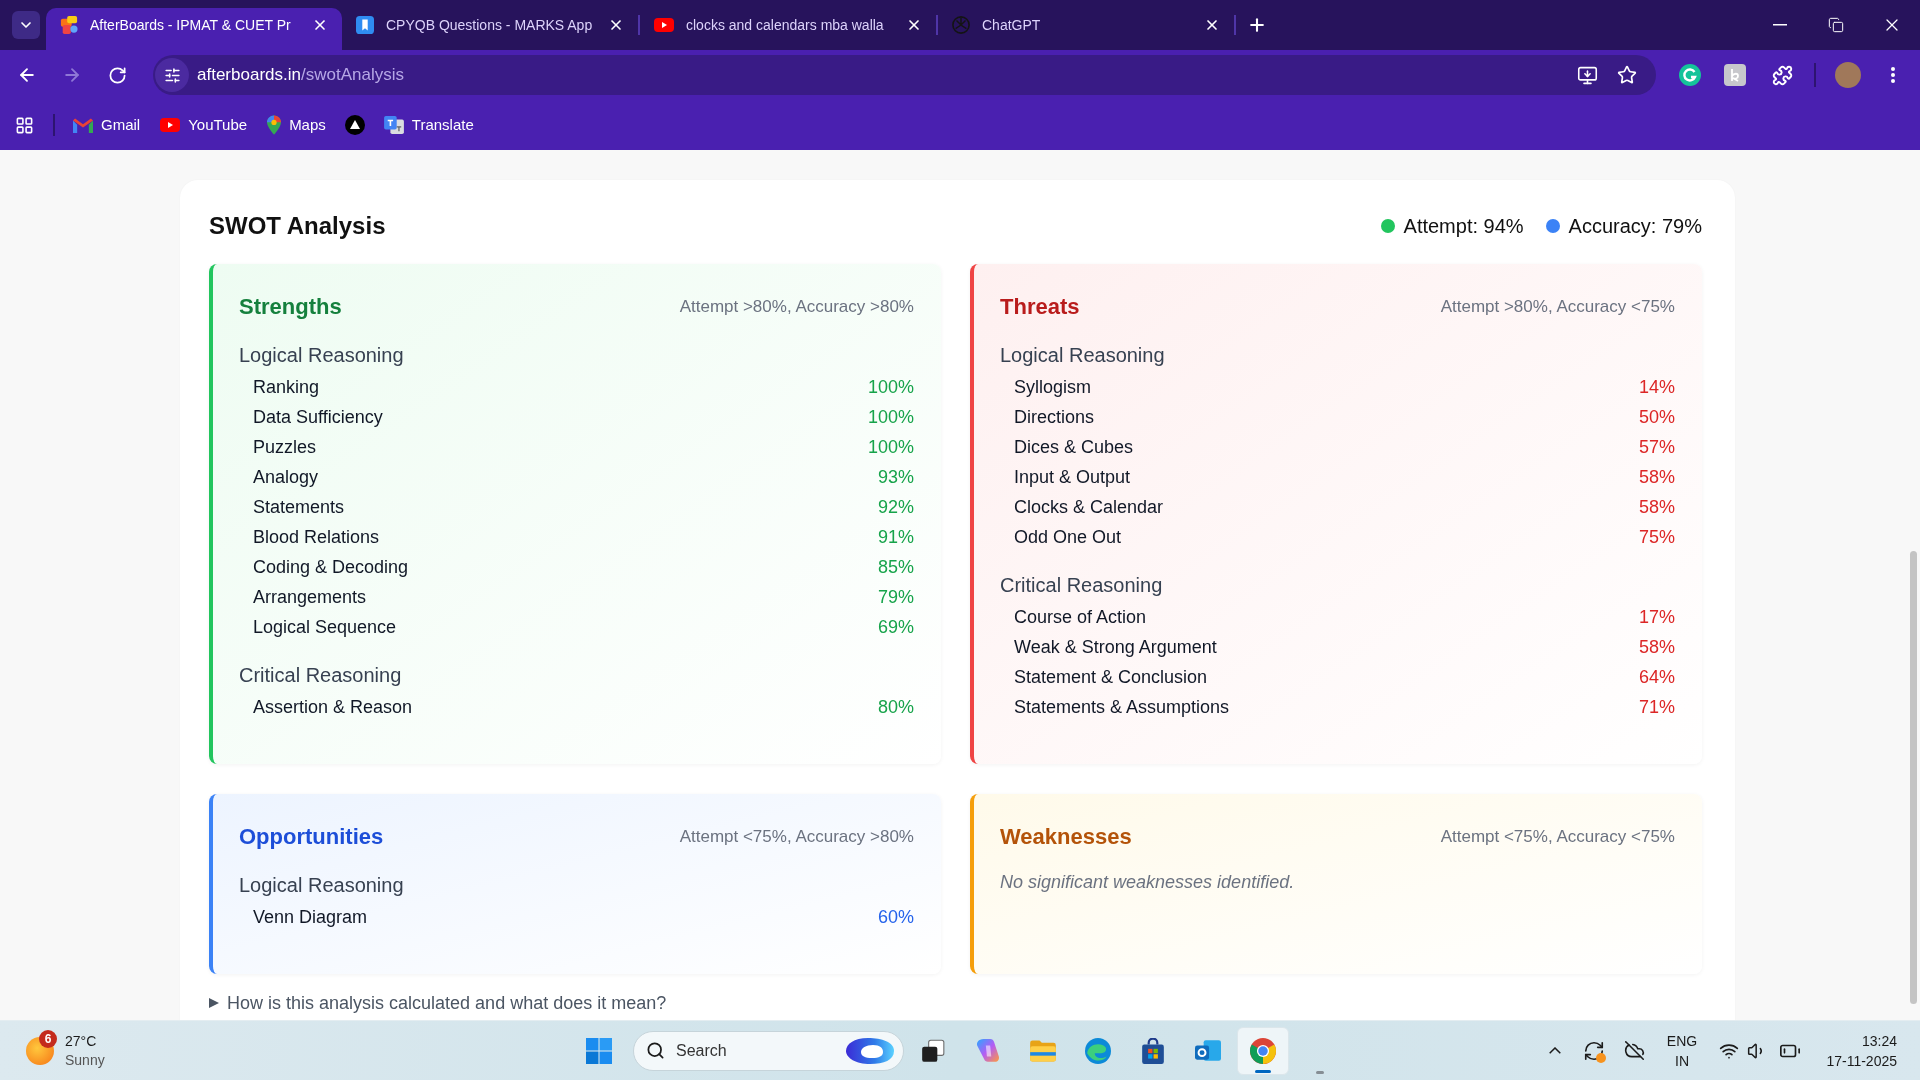 This screenshot has width=1920, height=1080. I want to click on task-view-icon, so click(933, 1050).